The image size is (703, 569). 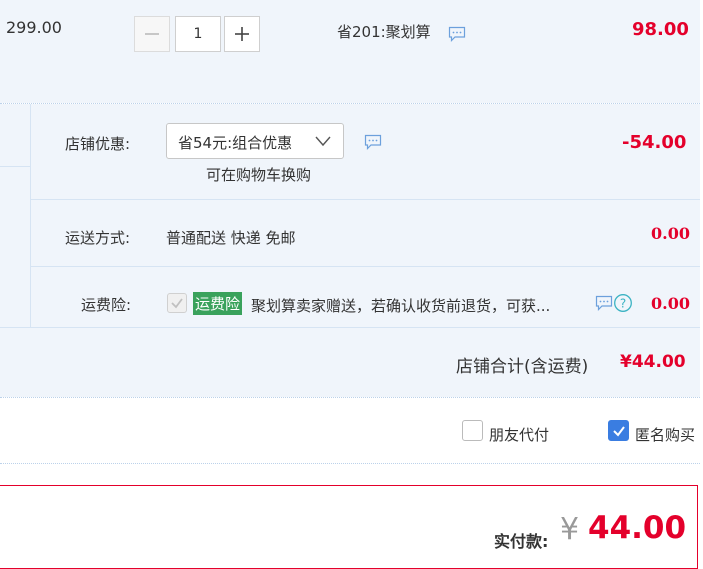 I want to click on shop-discount-select: 省54元:组合优惠, so click(x=255, y=141).